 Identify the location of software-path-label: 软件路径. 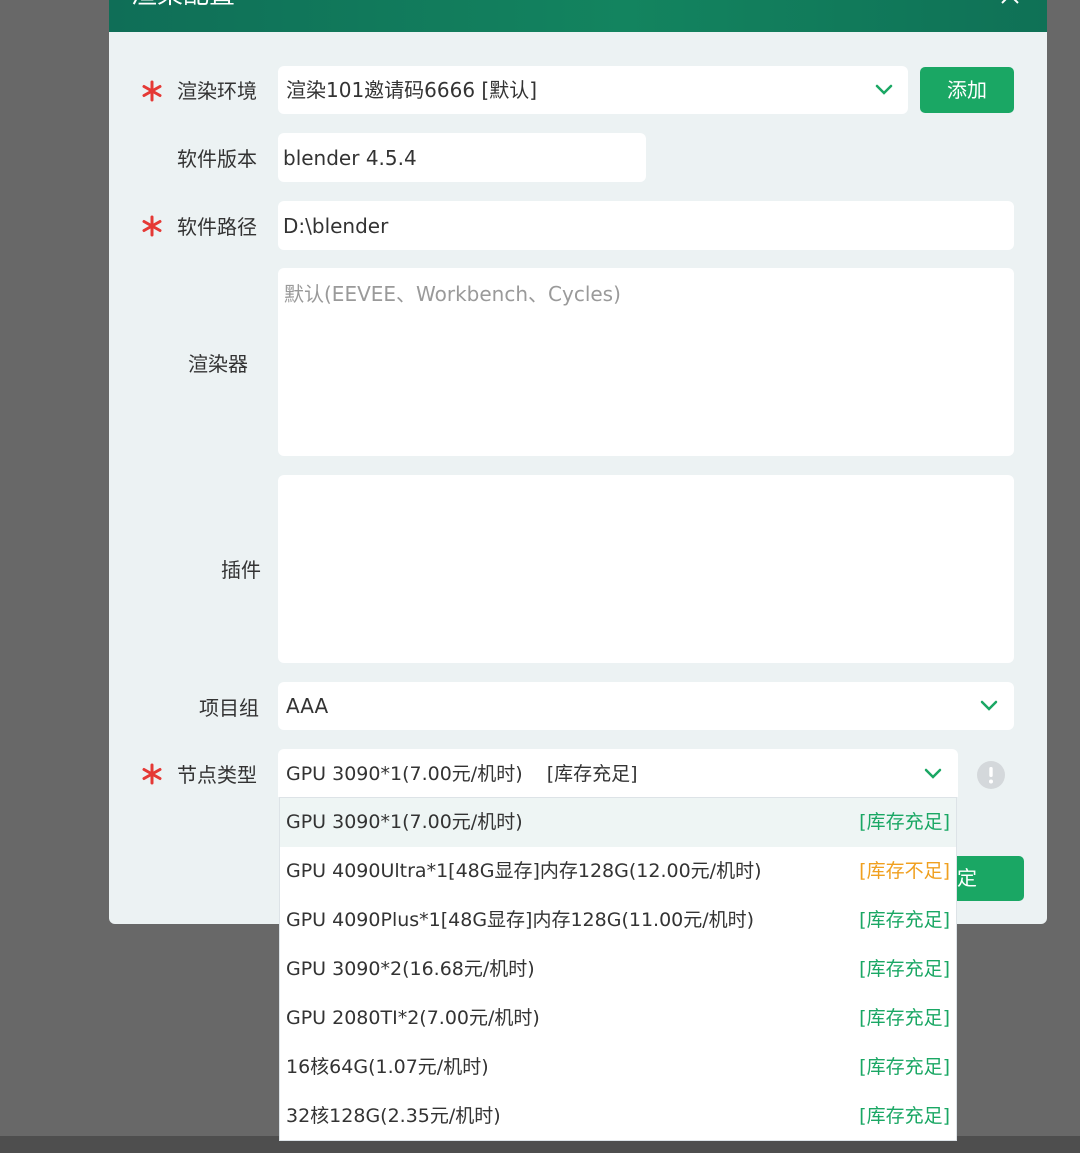
(217, 227).